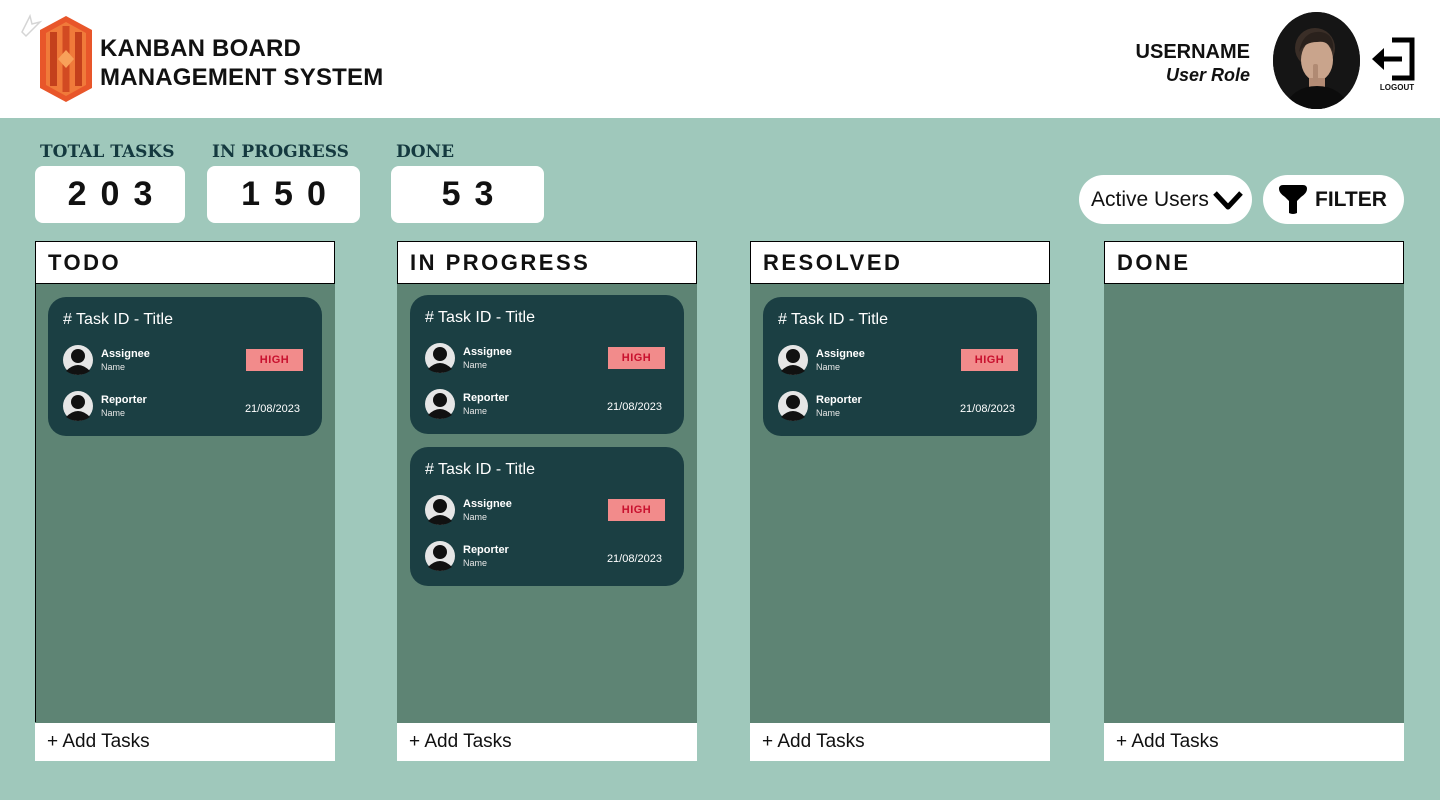 The image size is (1440, 800). What do you see at coordinates (425, 152) in the screenshot?
I see `stat-label-done: DONE` at bounding box center [425, 152].